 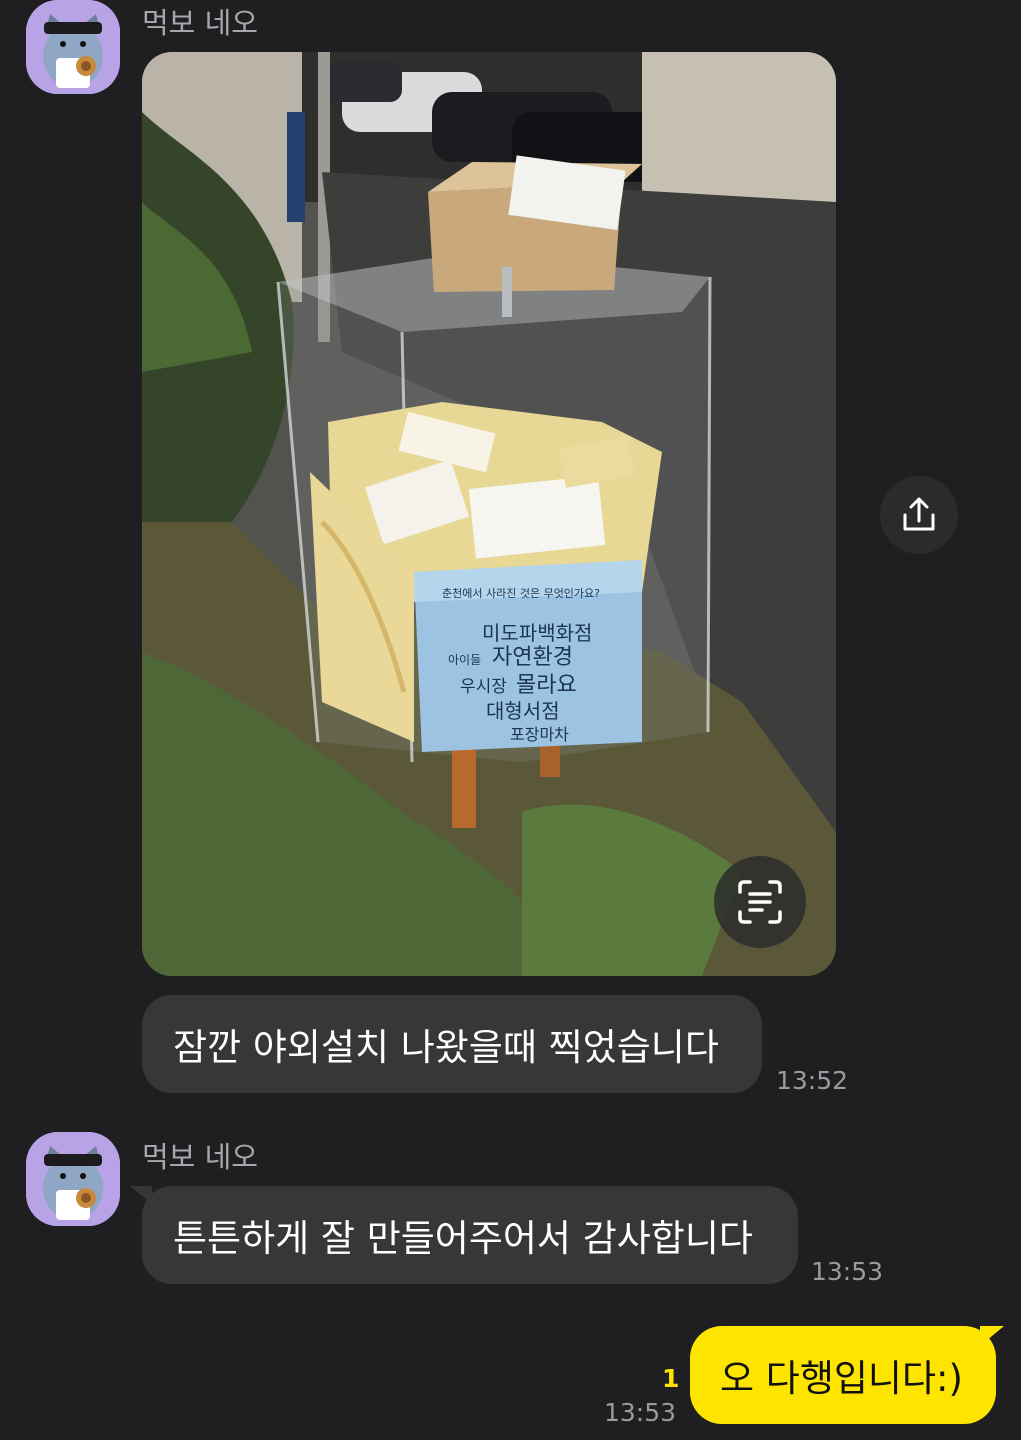 I want to click on text-scan-button, so click(x=760, y=902).